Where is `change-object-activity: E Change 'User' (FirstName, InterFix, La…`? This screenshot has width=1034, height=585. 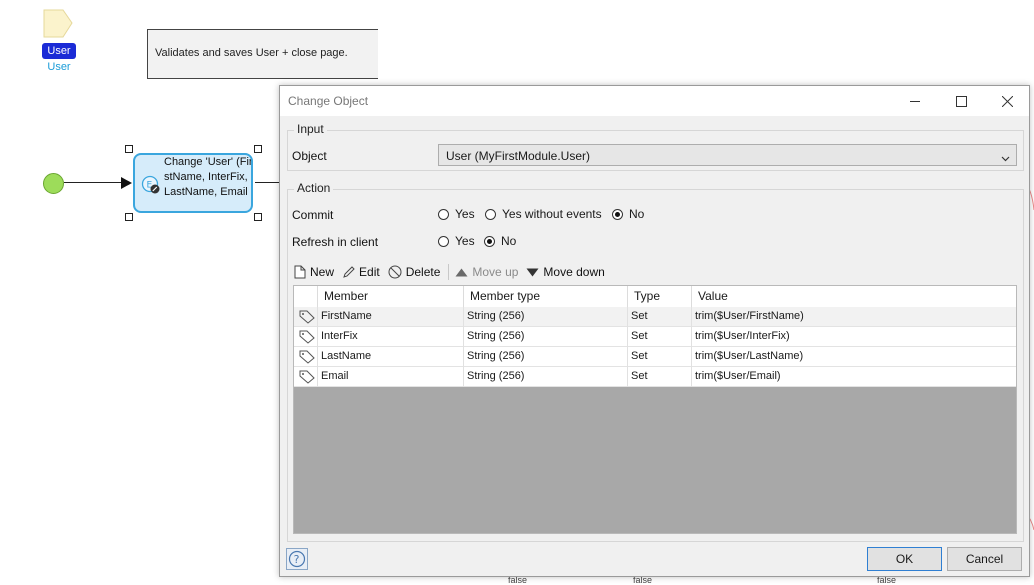 change-object-activity: E Change 'User' (FirstName, InterFix, La… is located at coordinates (193, 183).